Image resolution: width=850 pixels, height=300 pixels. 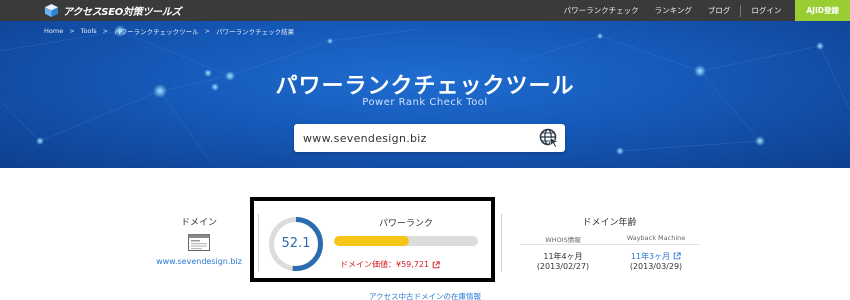 I want to click on wayback-age-link: 11年3ヶ月, so click(x=656, y=257).